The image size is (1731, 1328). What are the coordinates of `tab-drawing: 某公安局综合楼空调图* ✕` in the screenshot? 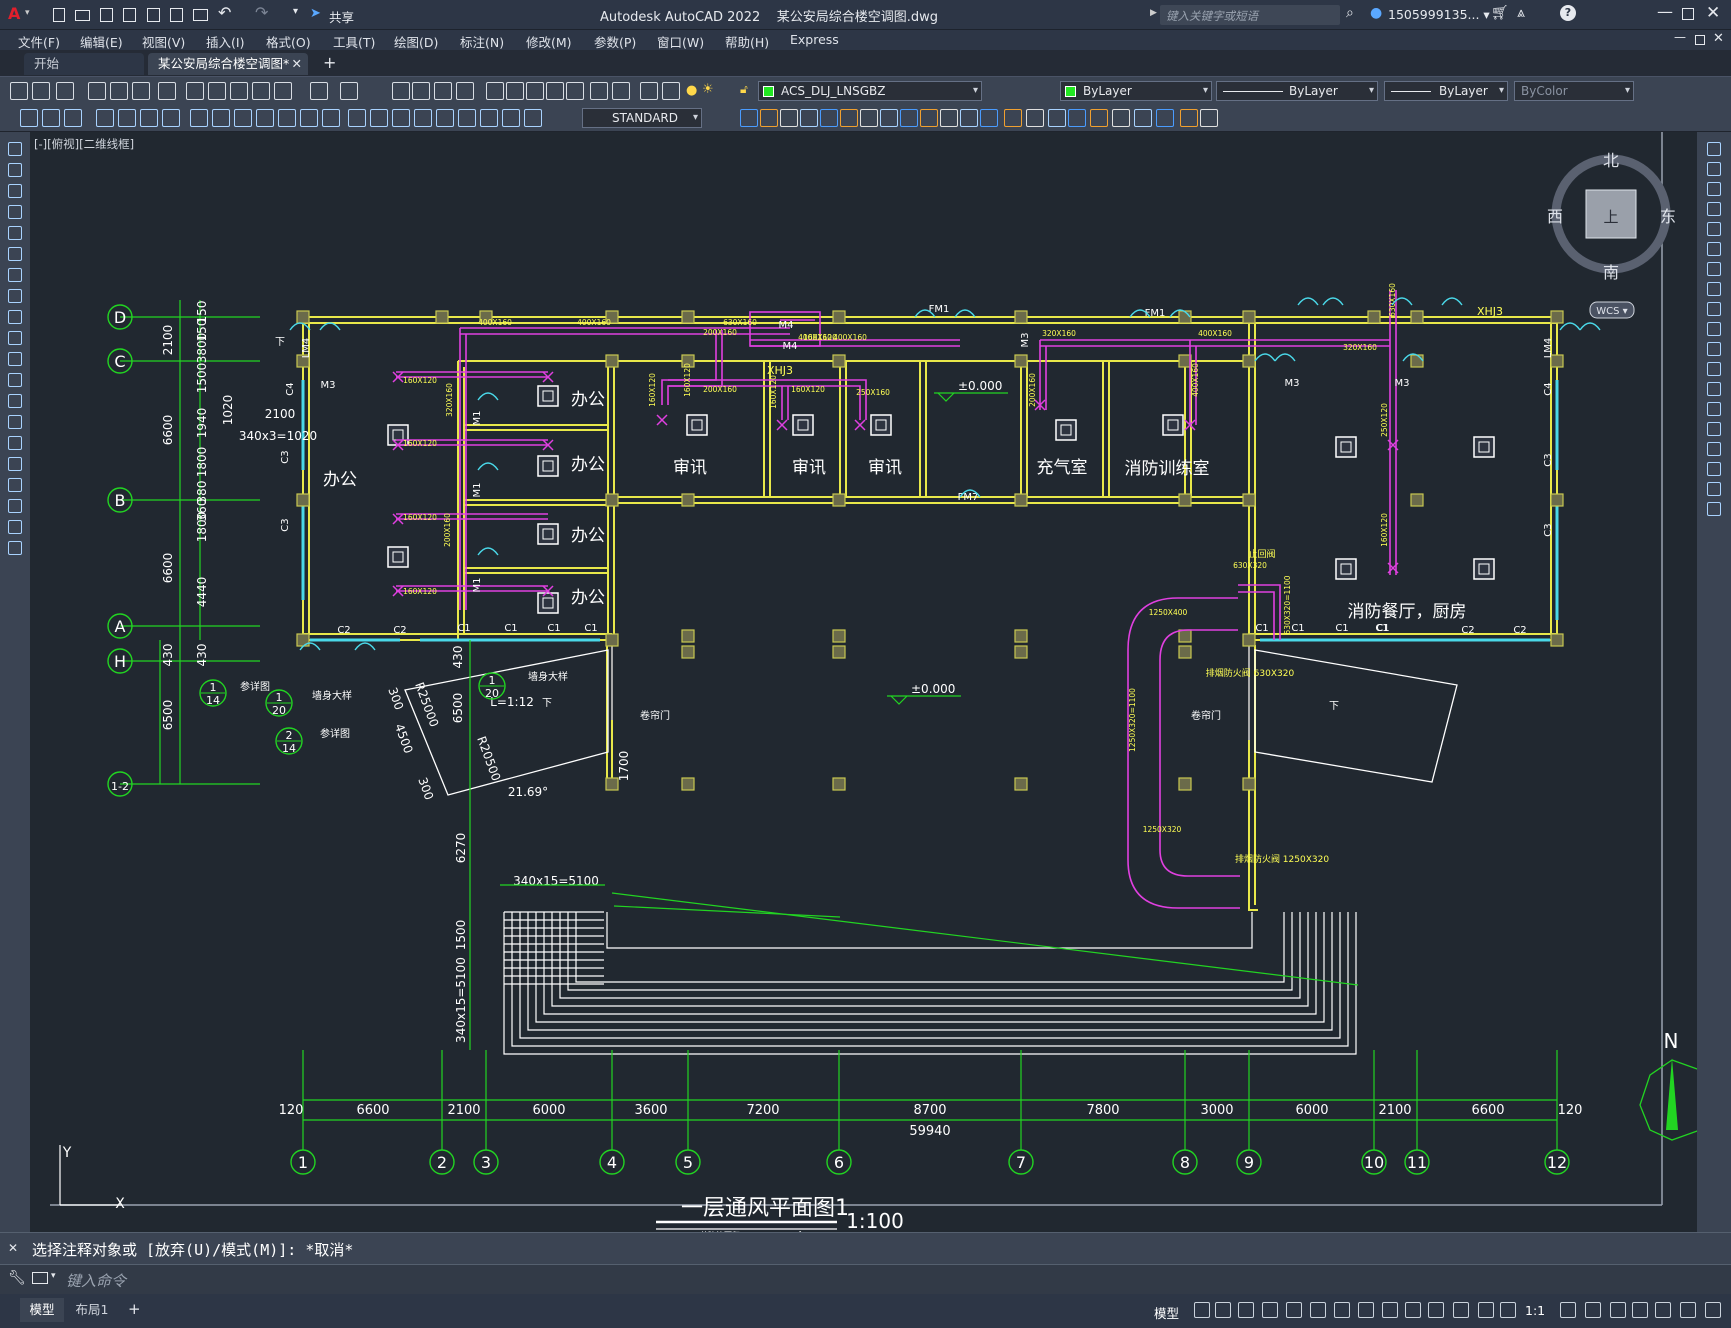 It's located at (228, 64).